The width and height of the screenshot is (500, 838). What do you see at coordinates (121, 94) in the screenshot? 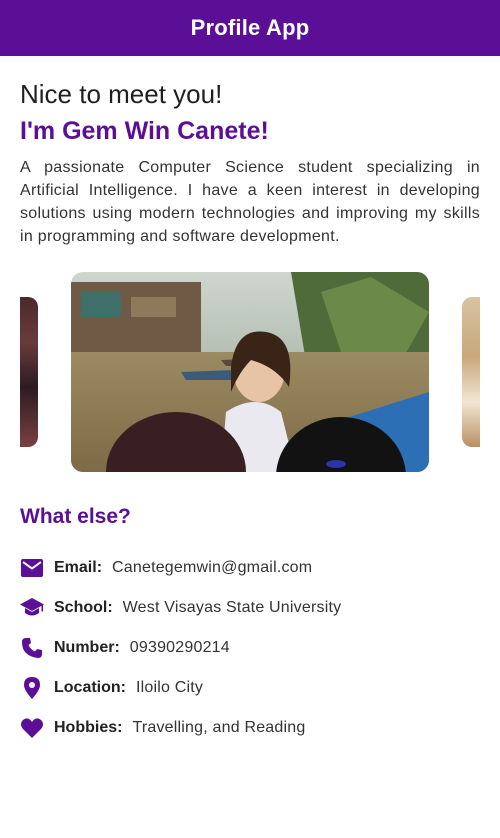
I see `greeting-heading: Nice to meet you!` at bounding box center [121, 94].